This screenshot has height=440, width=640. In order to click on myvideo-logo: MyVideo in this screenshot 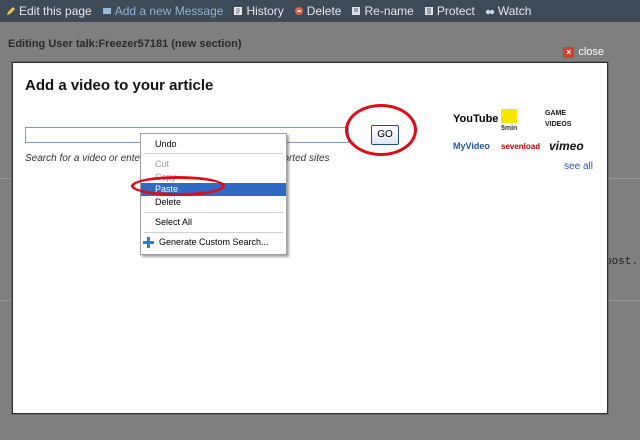, I will do `click(471, 146)`.